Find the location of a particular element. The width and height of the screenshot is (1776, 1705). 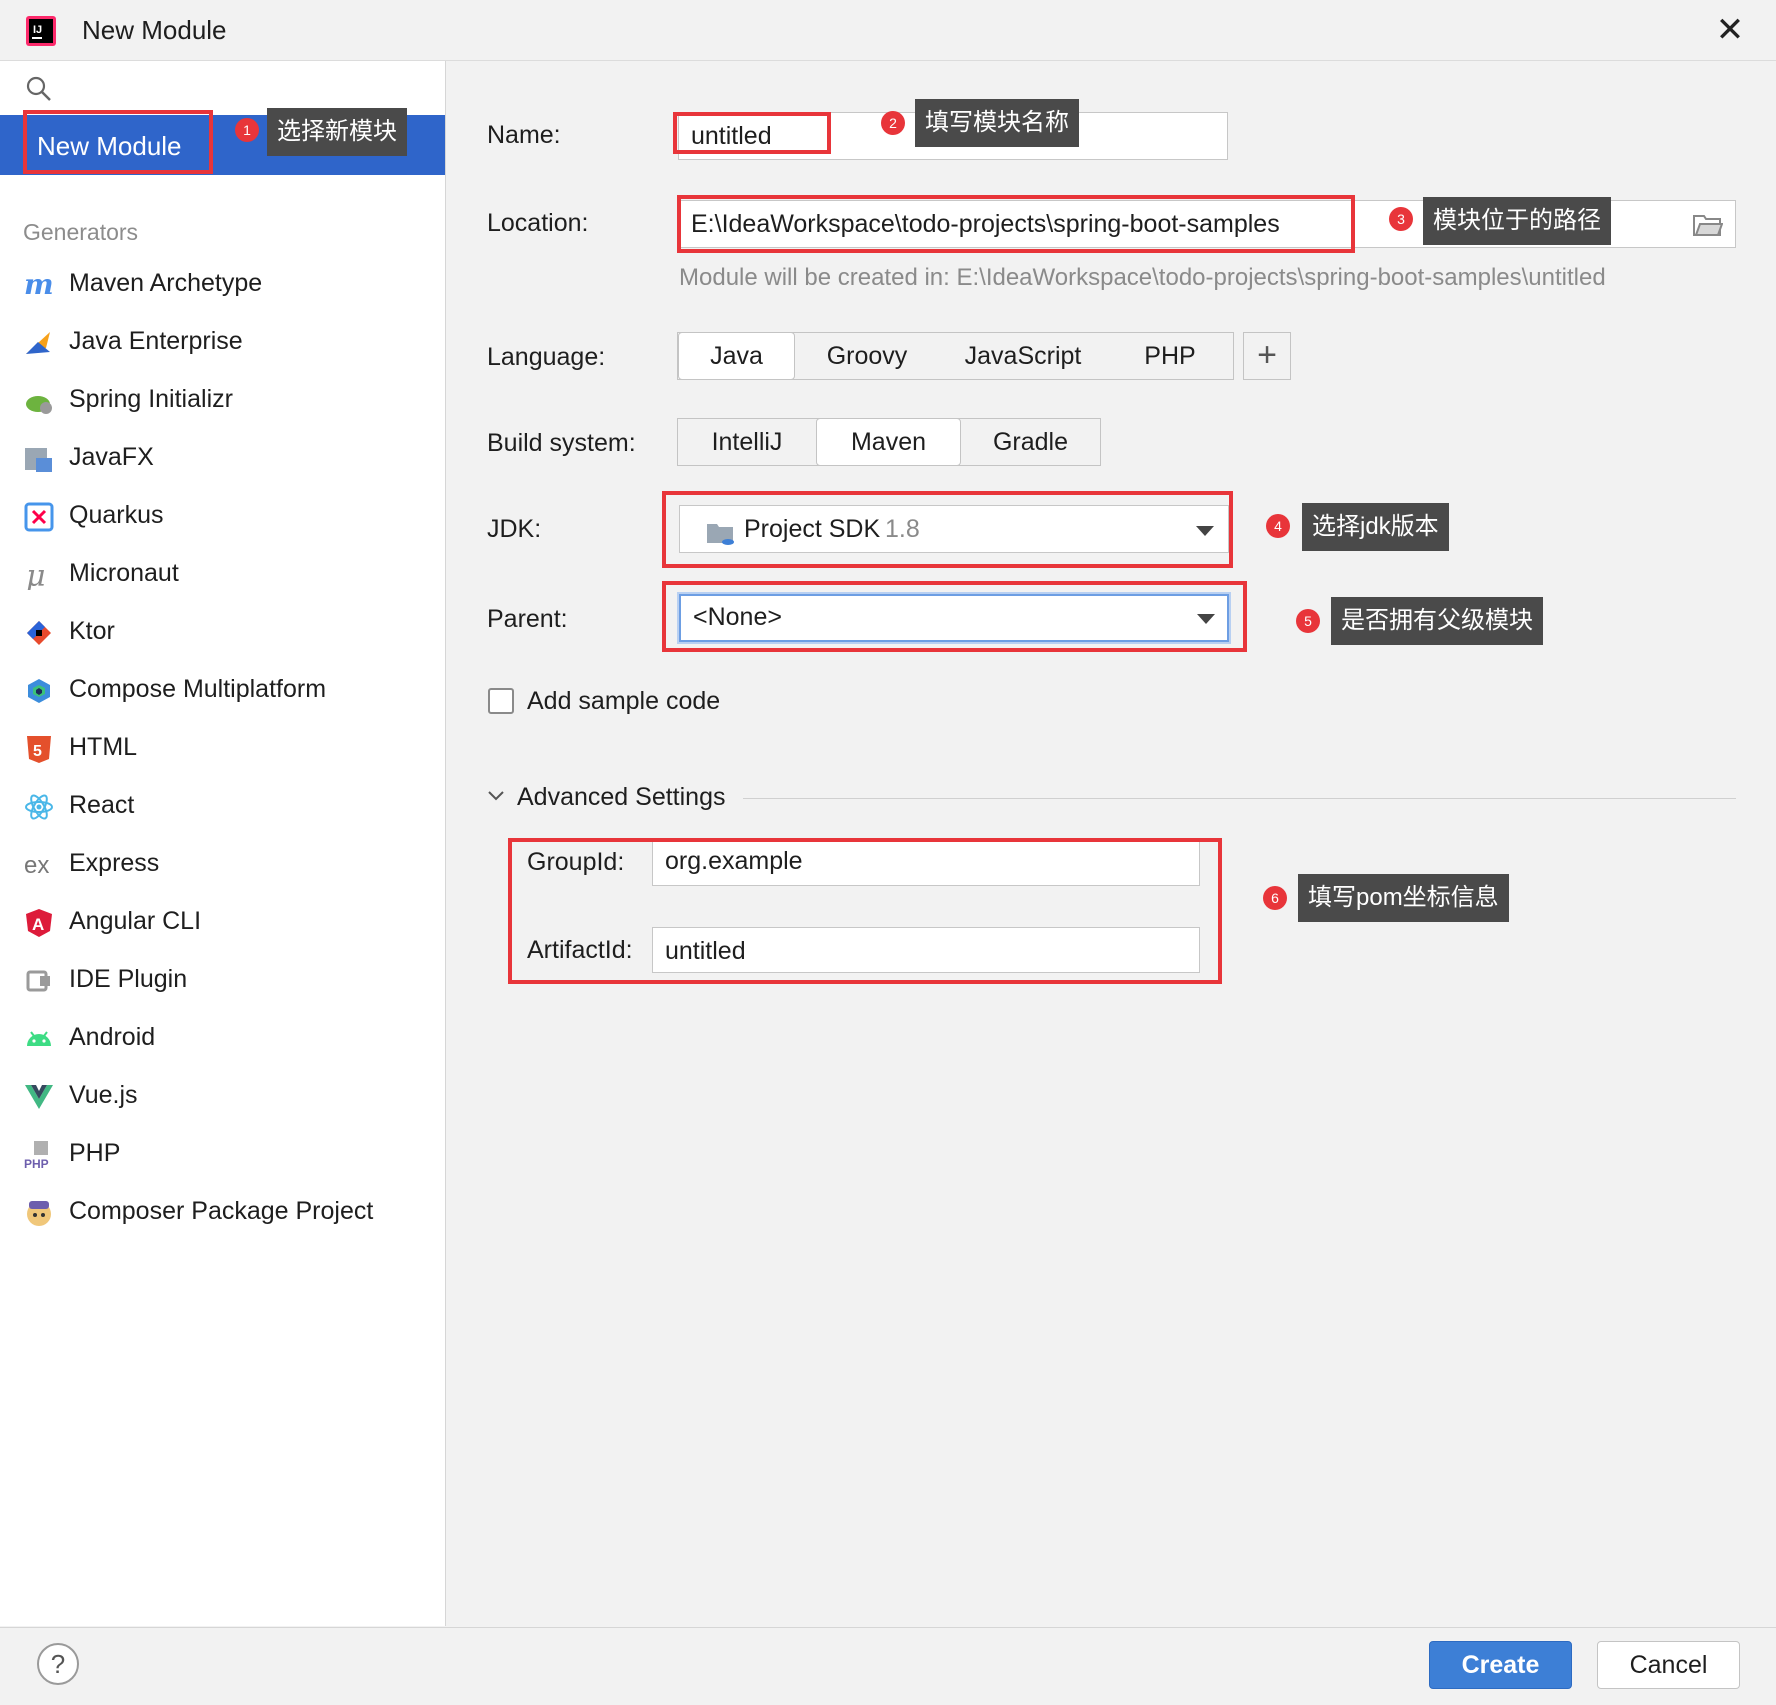

annotation-tooltip-2: 填写模块名称 is located at coordinates (997, 123).